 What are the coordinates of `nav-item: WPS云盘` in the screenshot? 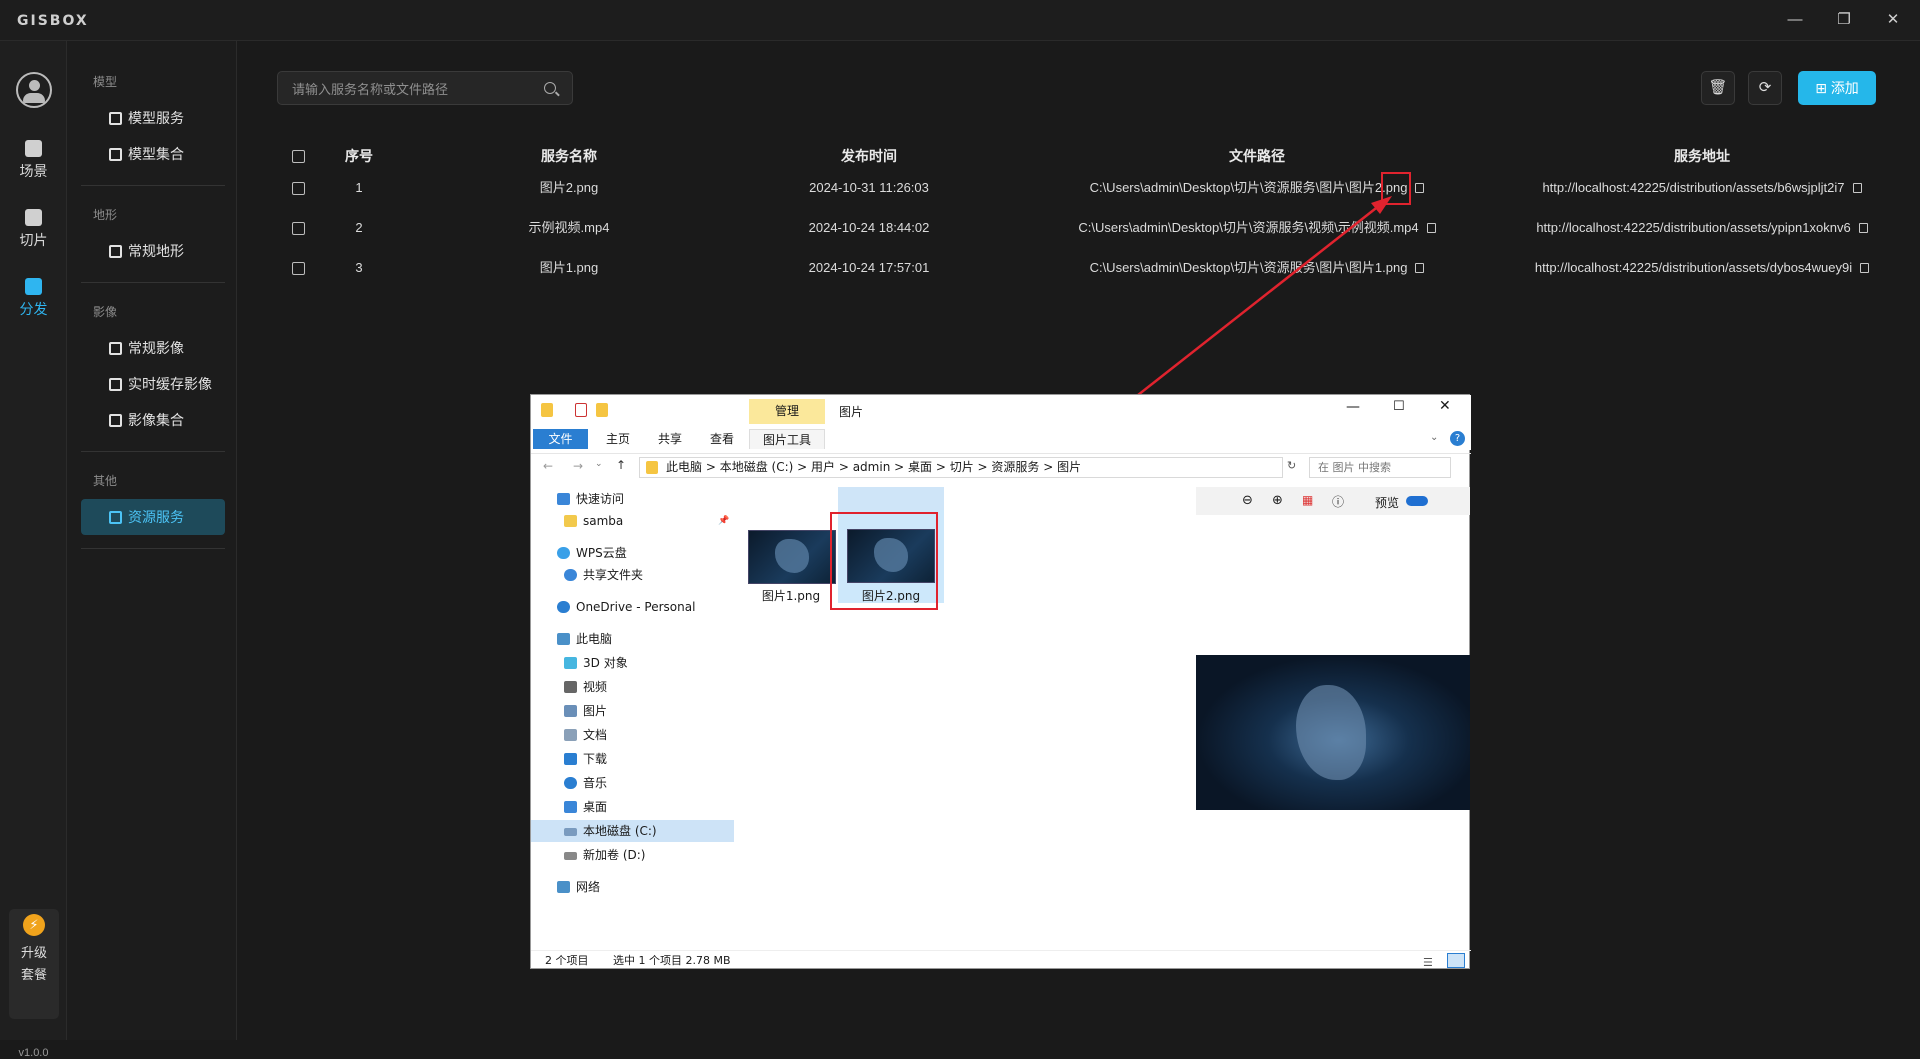 It's located at (632, 553).